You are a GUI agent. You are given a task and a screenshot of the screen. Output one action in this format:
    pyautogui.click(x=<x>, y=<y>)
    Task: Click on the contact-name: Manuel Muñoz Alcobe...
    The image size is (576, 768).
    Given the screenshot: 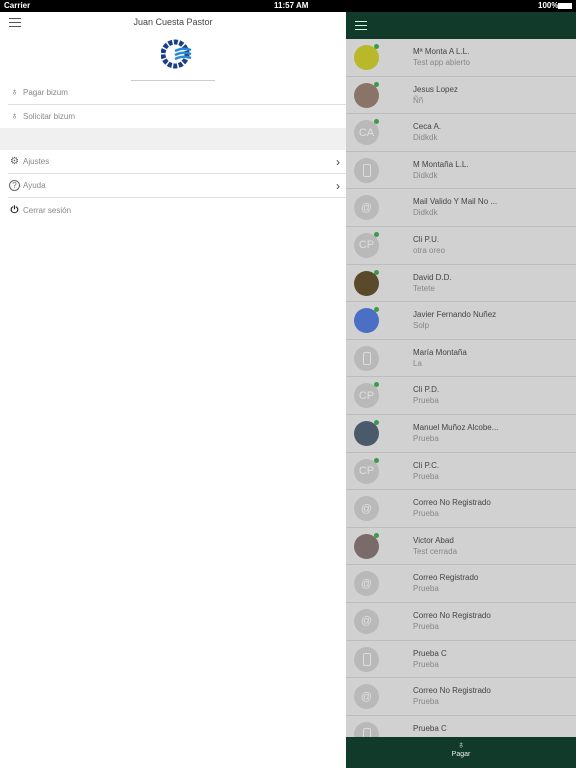 What is the action you would take?
    pyautogui.click(x=456, y=427)
    